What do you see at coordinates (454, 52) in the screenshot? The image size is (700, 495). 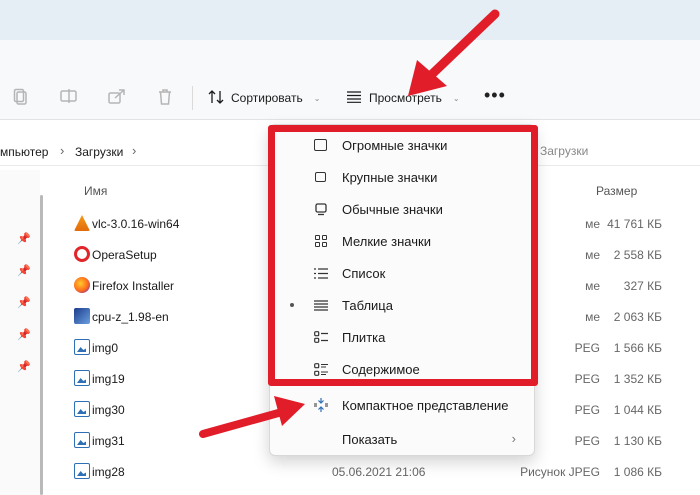 I see `arrow-to-view-button` at bounding box center [454, 52].